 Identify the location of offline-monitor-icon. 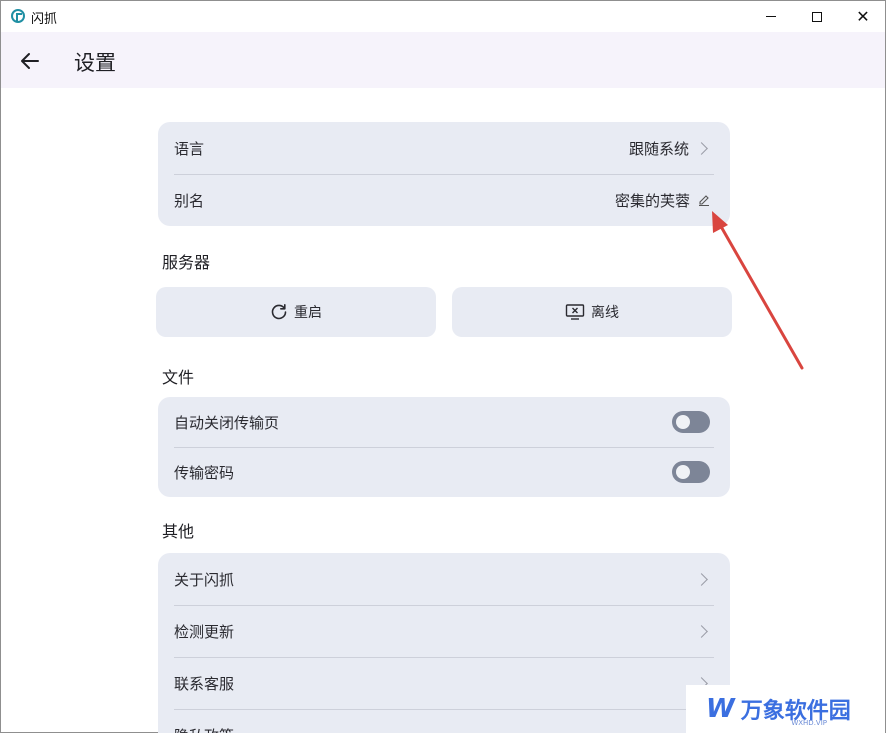
(575, 312).